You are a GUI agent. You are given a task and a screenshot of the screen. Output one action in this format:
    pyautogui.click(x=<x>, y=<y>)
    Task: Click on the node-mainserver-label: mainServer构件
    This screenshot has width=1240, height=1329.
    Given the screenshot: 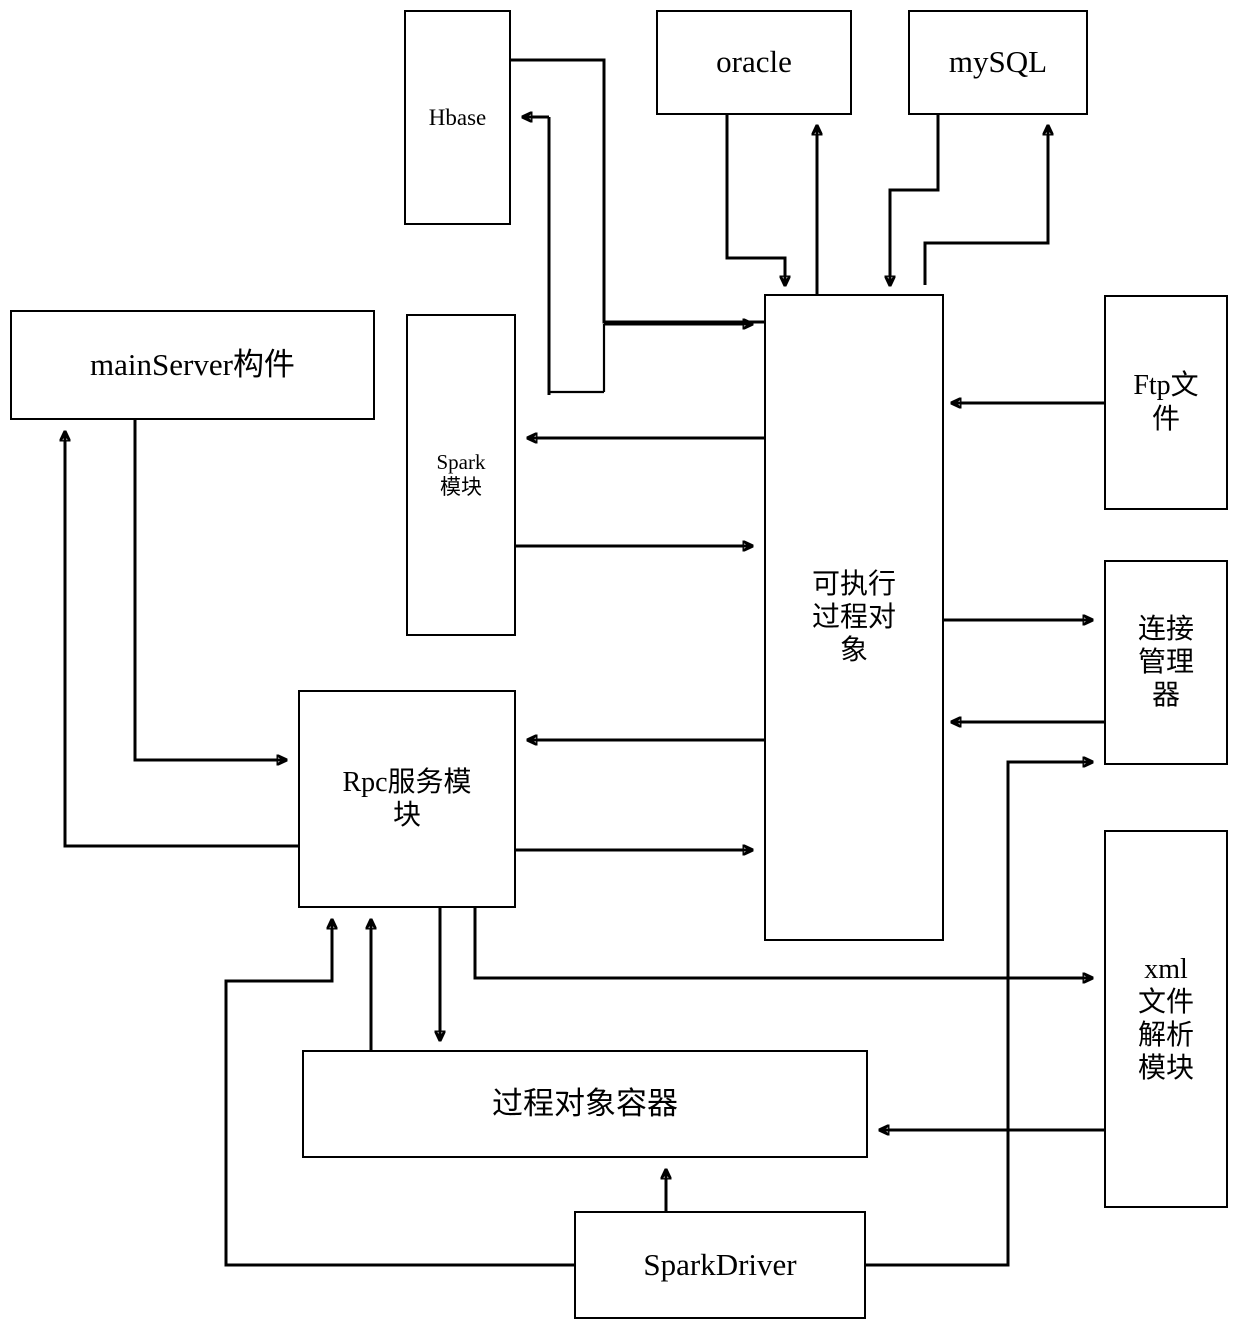 What is the action you would take?
    pyautogui.click(x=192, y=364)
    